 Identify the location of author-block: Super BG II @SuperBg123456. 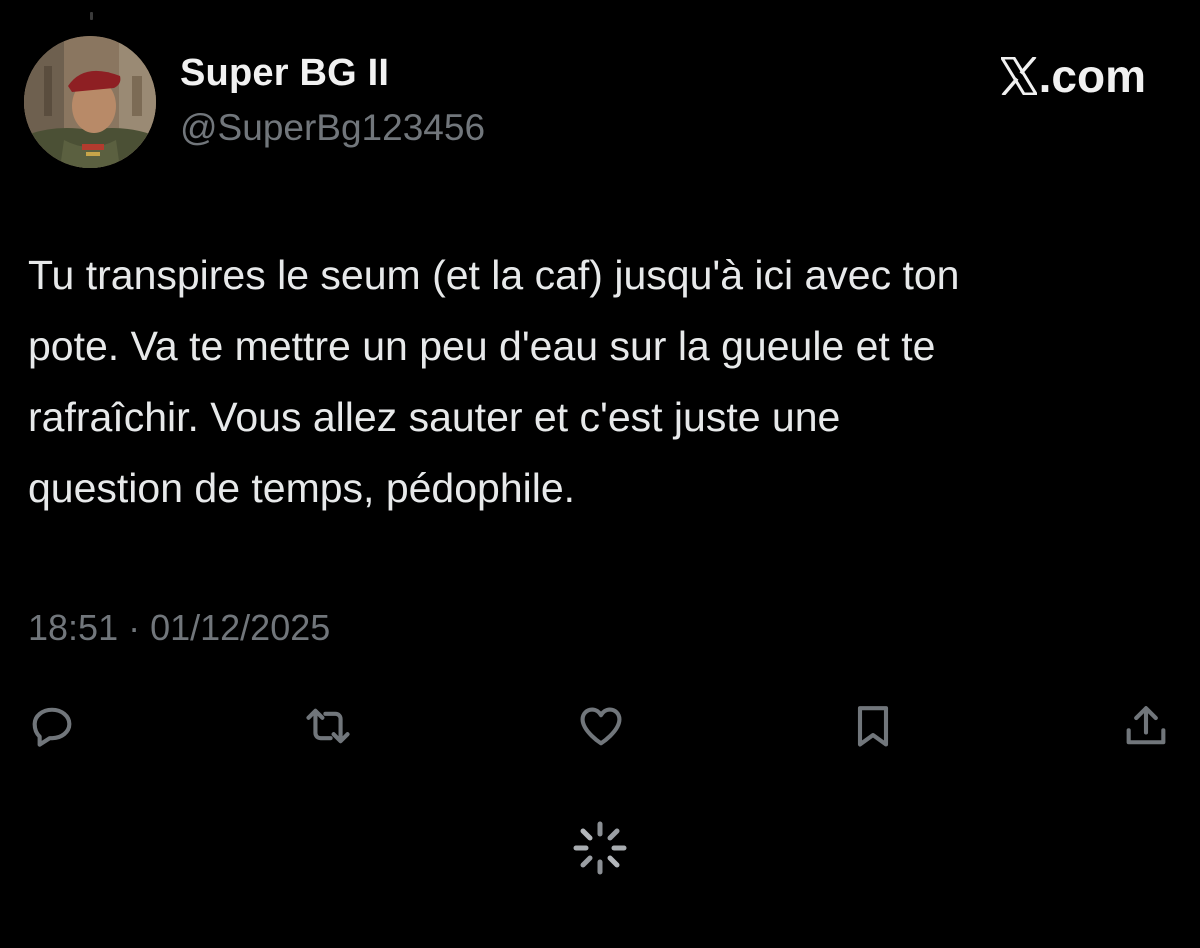
(332, 101).